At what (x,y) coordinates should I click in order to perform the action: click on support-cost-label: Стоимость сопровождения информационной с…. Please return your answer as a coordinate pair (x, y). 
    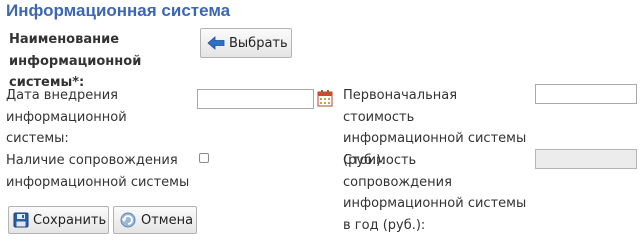
    Looking at the image, I should click on (435, 193).